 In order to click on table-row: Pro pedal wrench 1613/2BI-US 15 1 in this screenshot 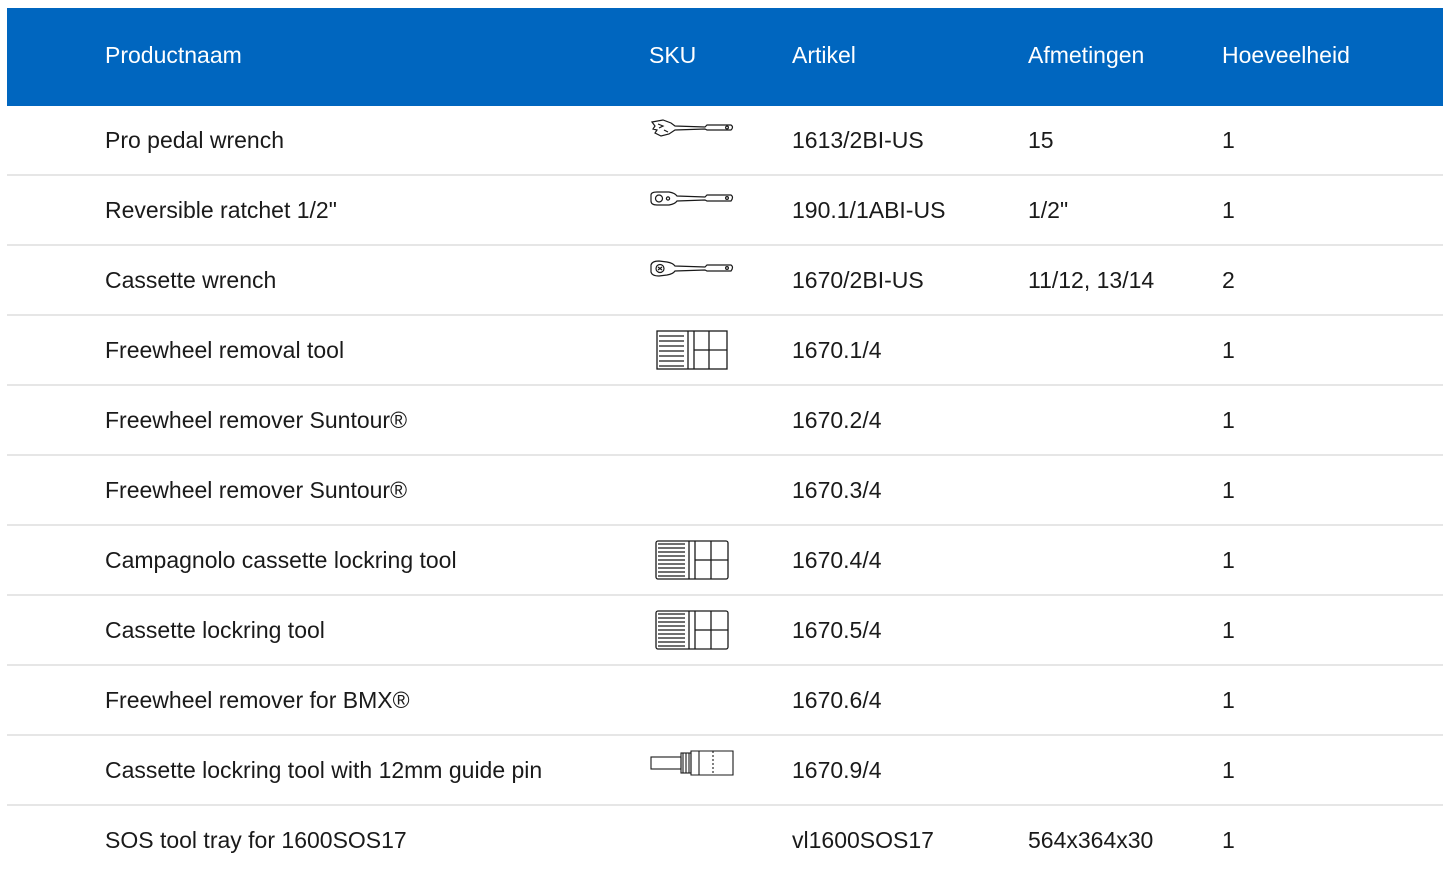, I will do `click(725, 141)`.